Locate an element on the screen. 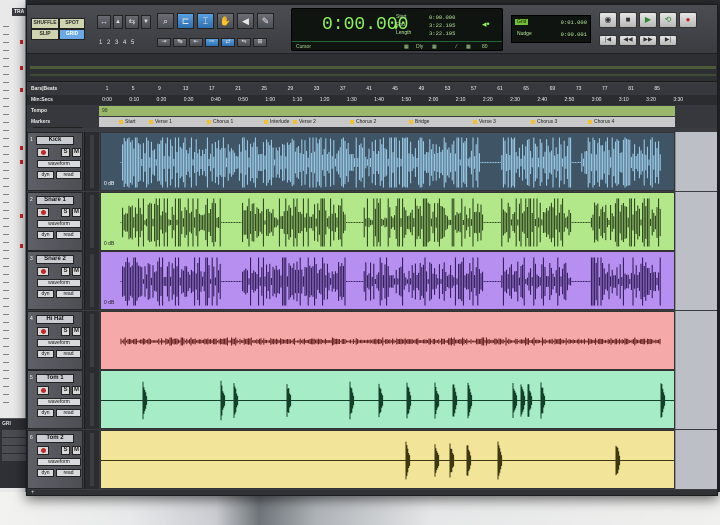 Image resolution: width=720 pixels, height=525 pixels. tempo-value: 99 is located at coordinates (105, 111).